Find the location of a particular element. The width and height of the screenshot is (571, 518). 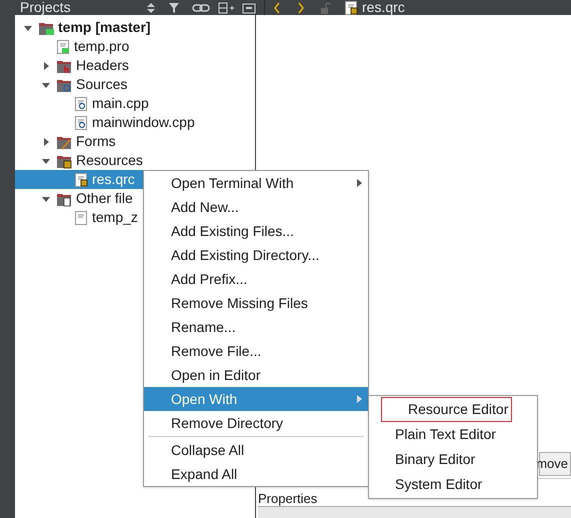

menu-item: Remove Missing Files is located at coordinates (256, 303).